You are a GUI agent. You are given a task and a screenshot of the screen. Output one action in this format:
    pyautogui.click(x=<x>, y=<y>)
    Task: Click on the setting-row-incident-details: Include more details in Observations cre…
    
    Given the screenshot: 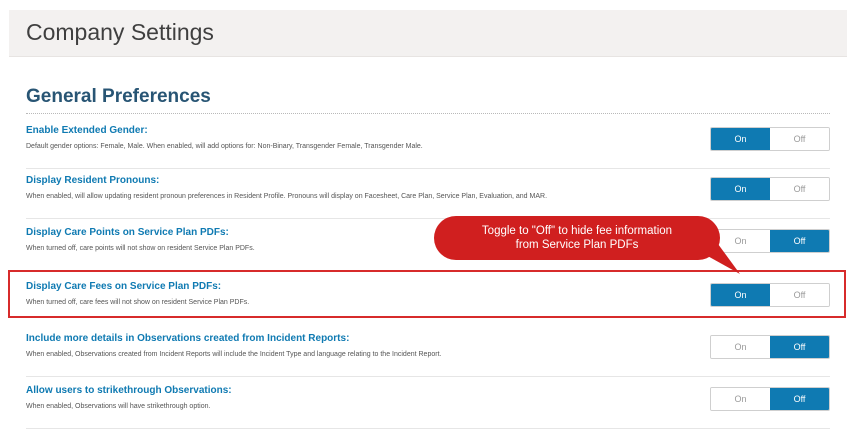 What is the action you would take?
    pyautogui.click(x=428, y=350)
    